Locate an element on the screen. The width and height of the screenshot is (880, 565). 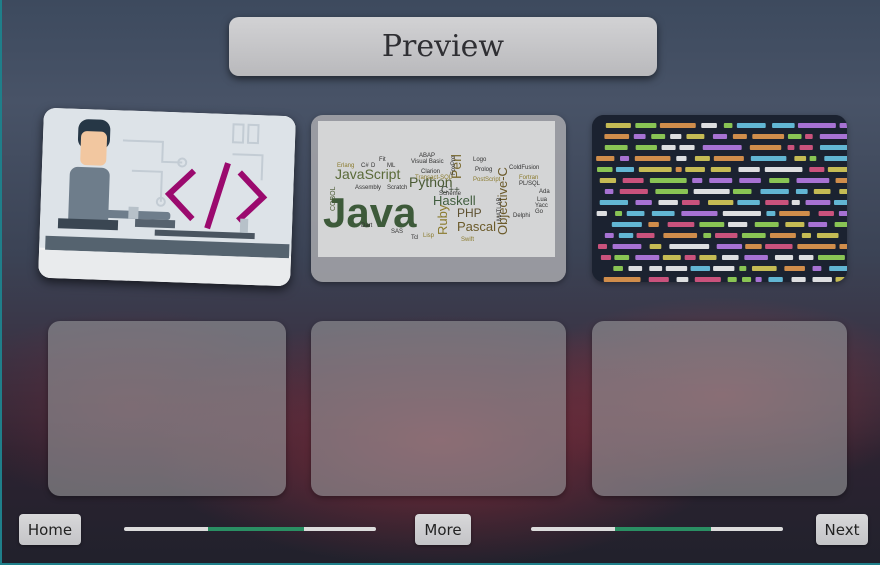
cloud-word: Visual Basic is located at coordinates (427, 162).